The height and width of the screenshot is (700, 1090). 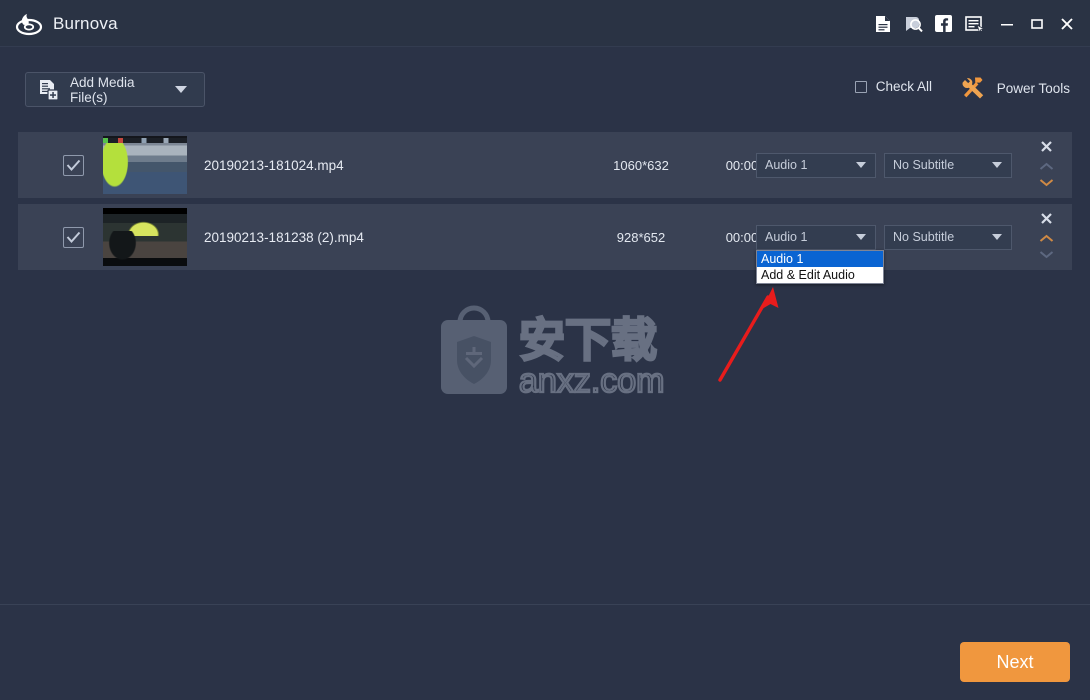 I want to click on facebook-icon, so click(x=943, y=24).